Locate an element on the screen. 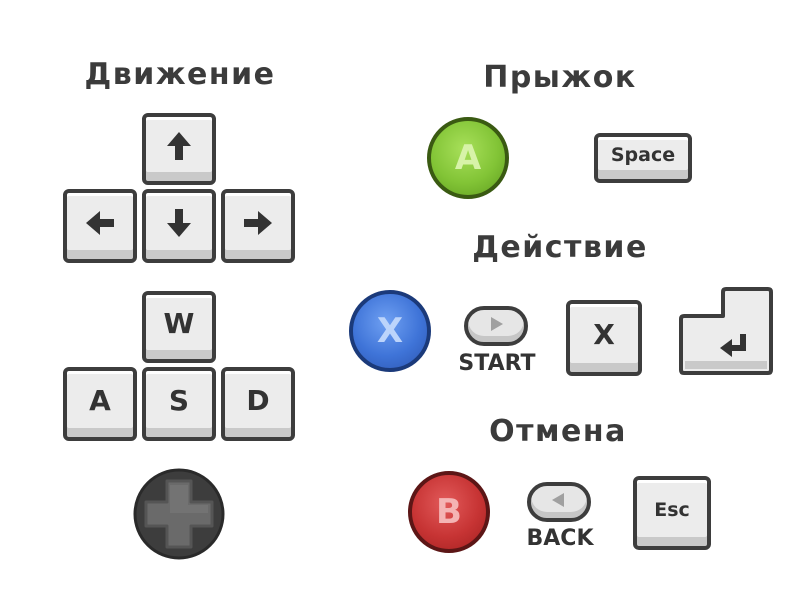  x-key: X is located at coordinates (604, 338).